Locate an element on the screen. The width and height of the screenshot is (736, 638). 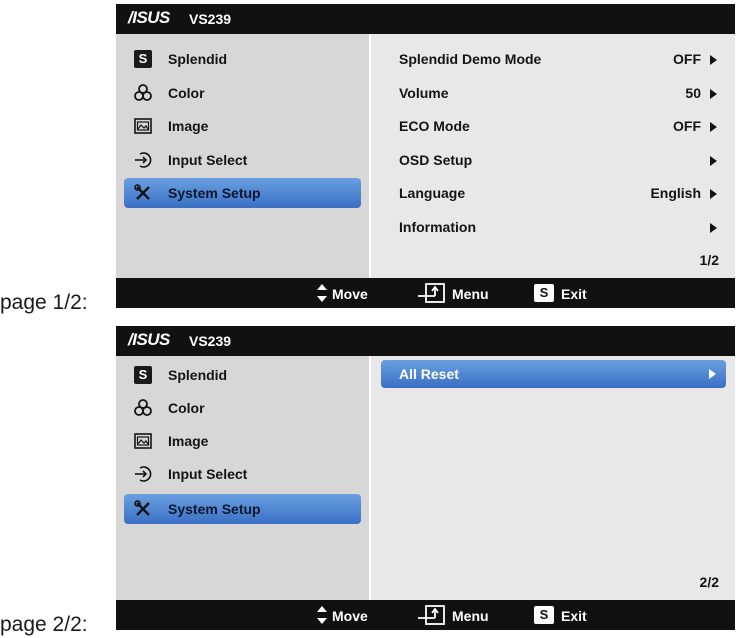
setting-value: English is located at coordinates (675, 193).